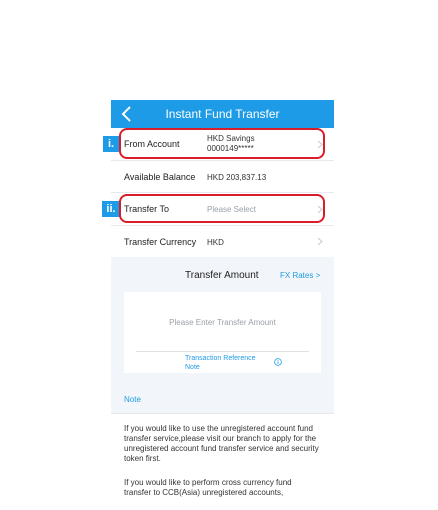  I want to click on transfer-currency-label: Transfer Currency, so click(160, 242).